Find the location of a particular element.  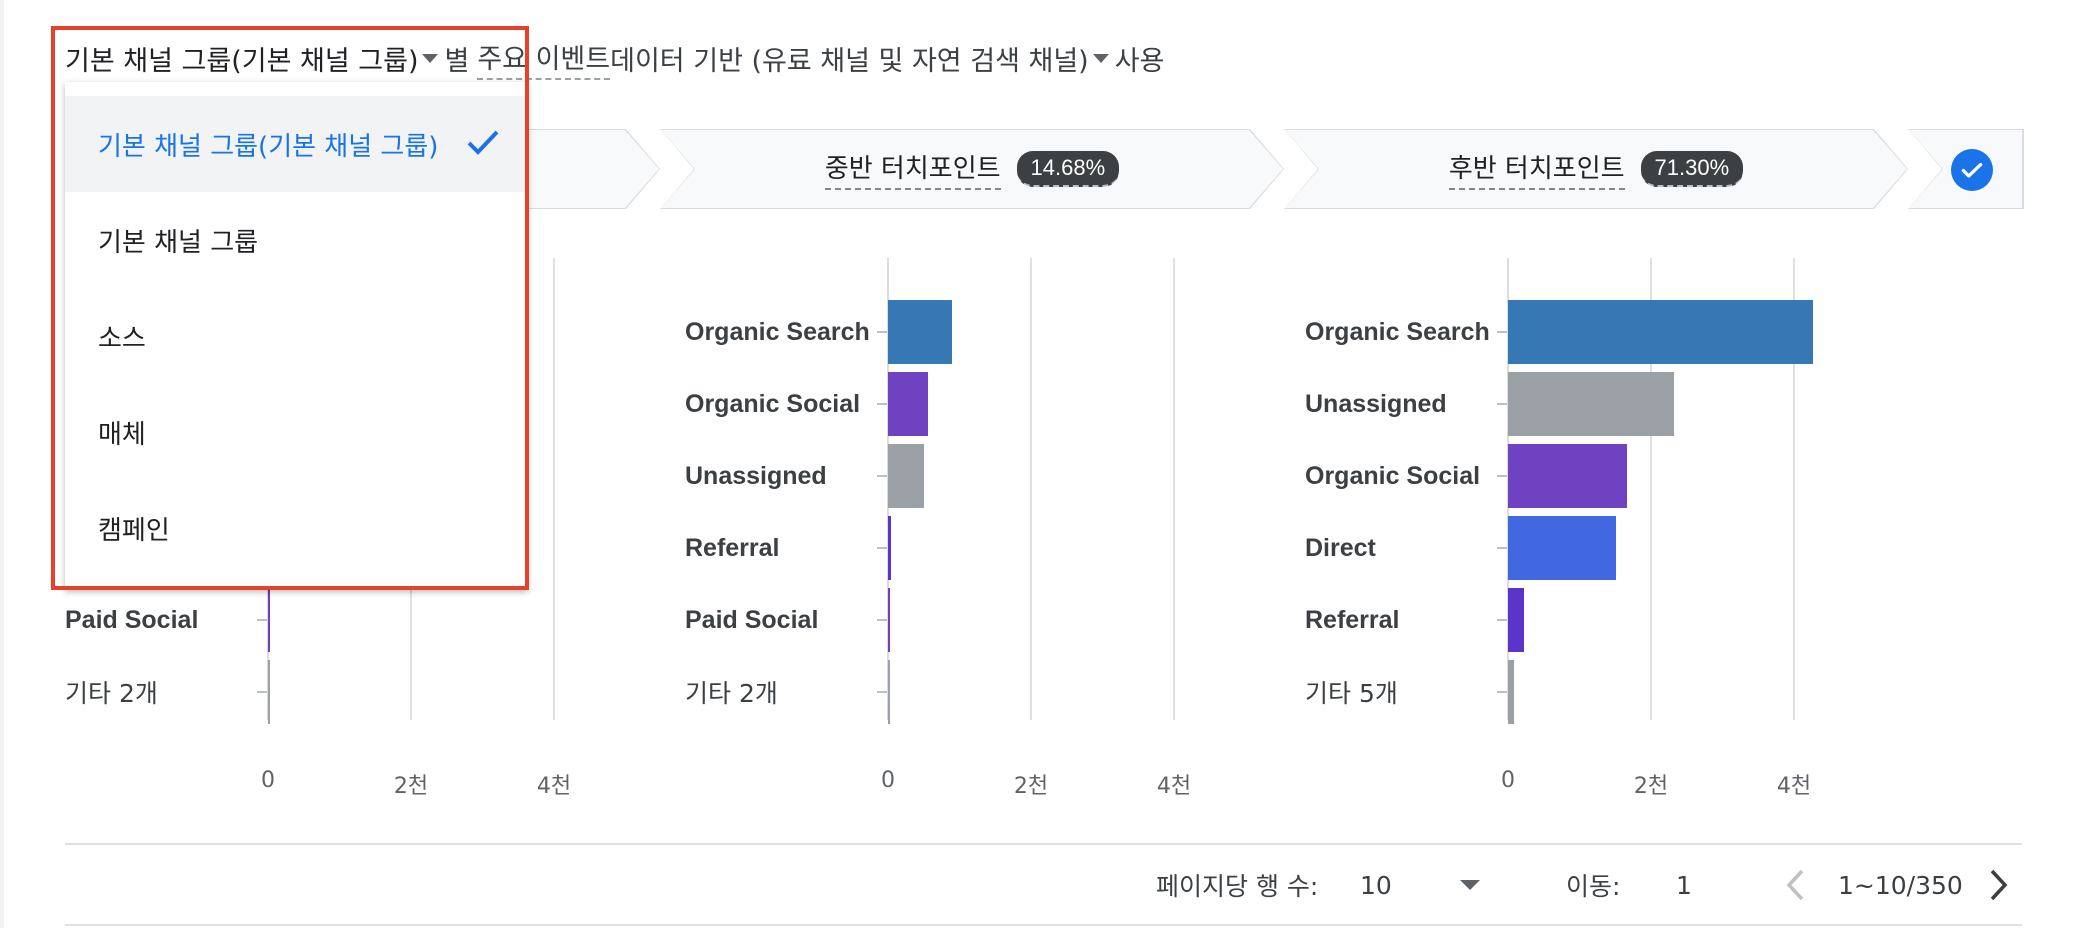

footer-divider is located at coordinates (1043, 844).